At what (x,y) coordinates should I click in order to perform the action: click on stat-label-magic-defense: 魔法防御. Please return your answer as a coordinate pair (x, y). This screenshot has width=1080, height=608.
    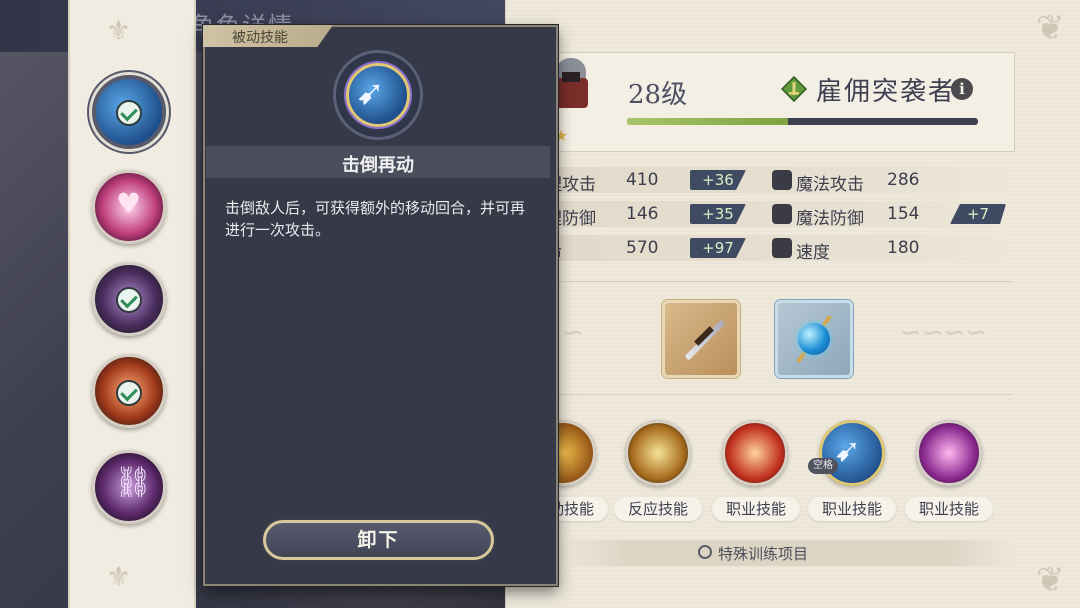
    Looking at the image, I should click on (830, 219).